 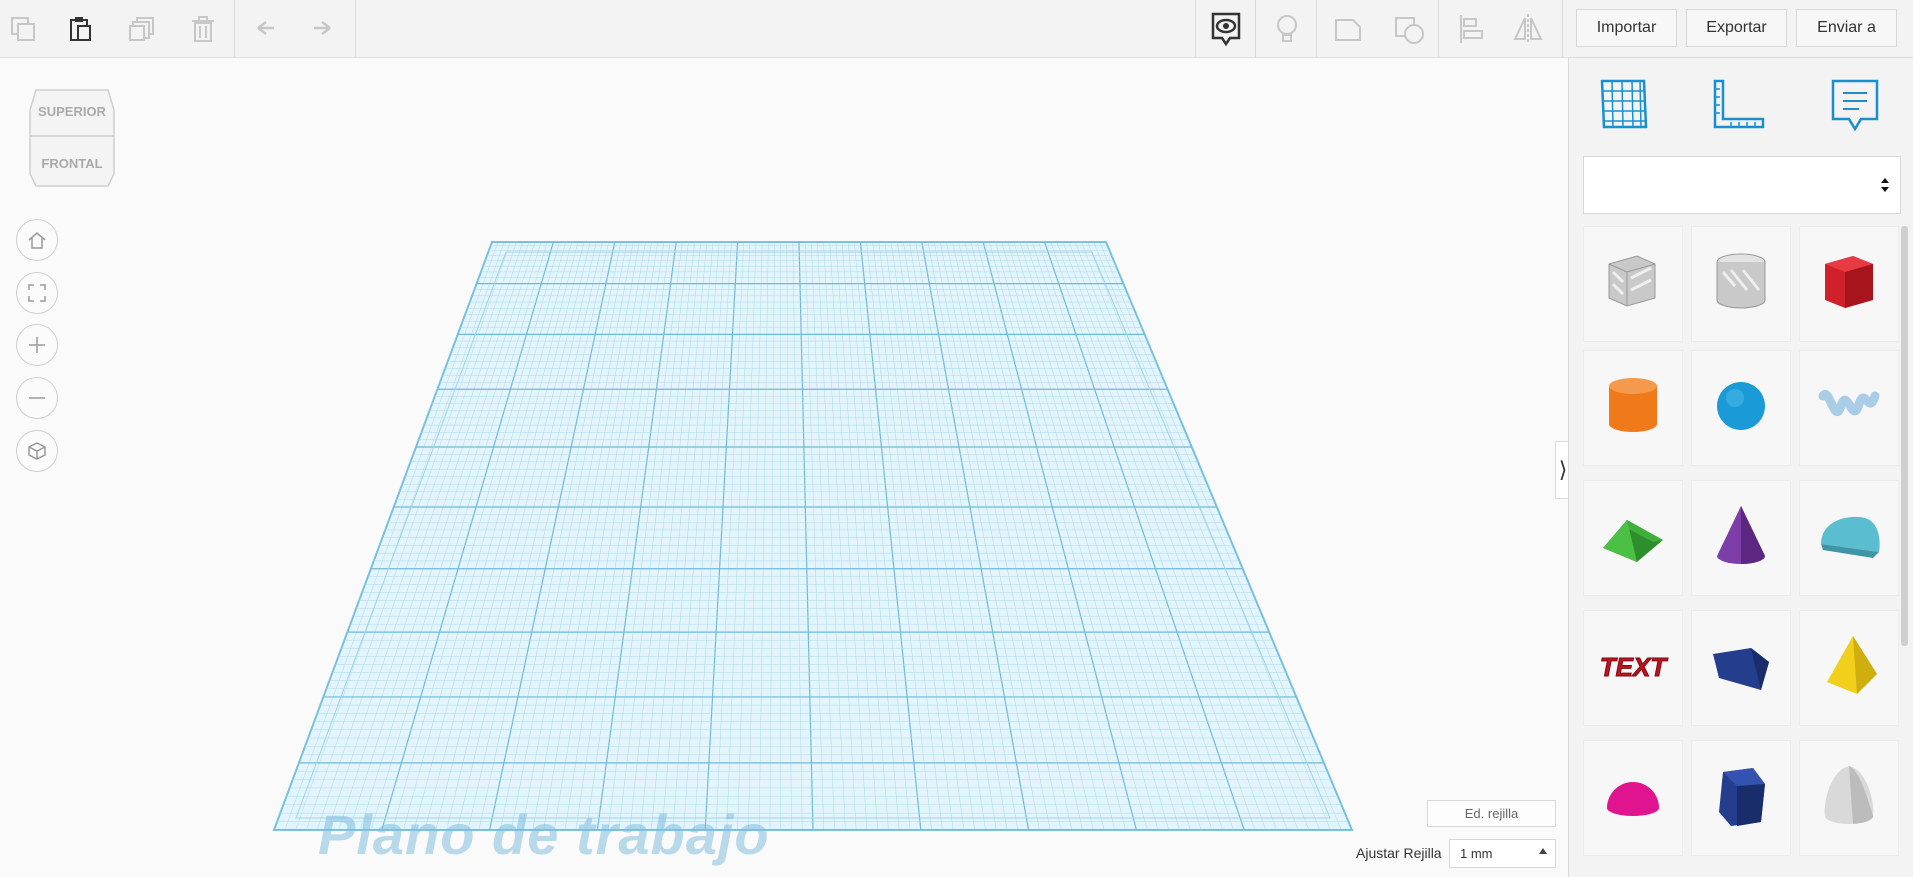 I want to click on sphere-icon, so click(x=1741, y=408).